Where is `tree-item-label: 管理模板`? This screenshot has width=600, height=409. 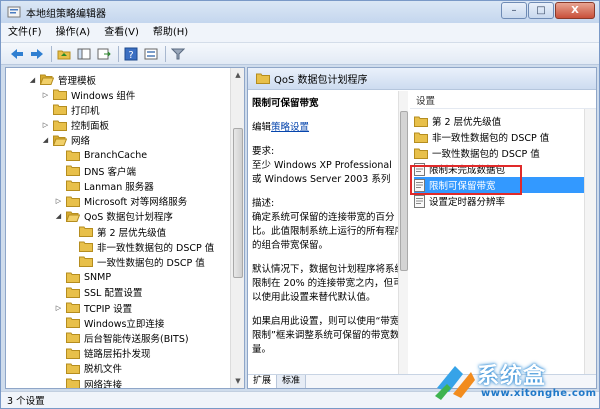
tree-item-label: 管理模板 is located at coordinates (77, 81).